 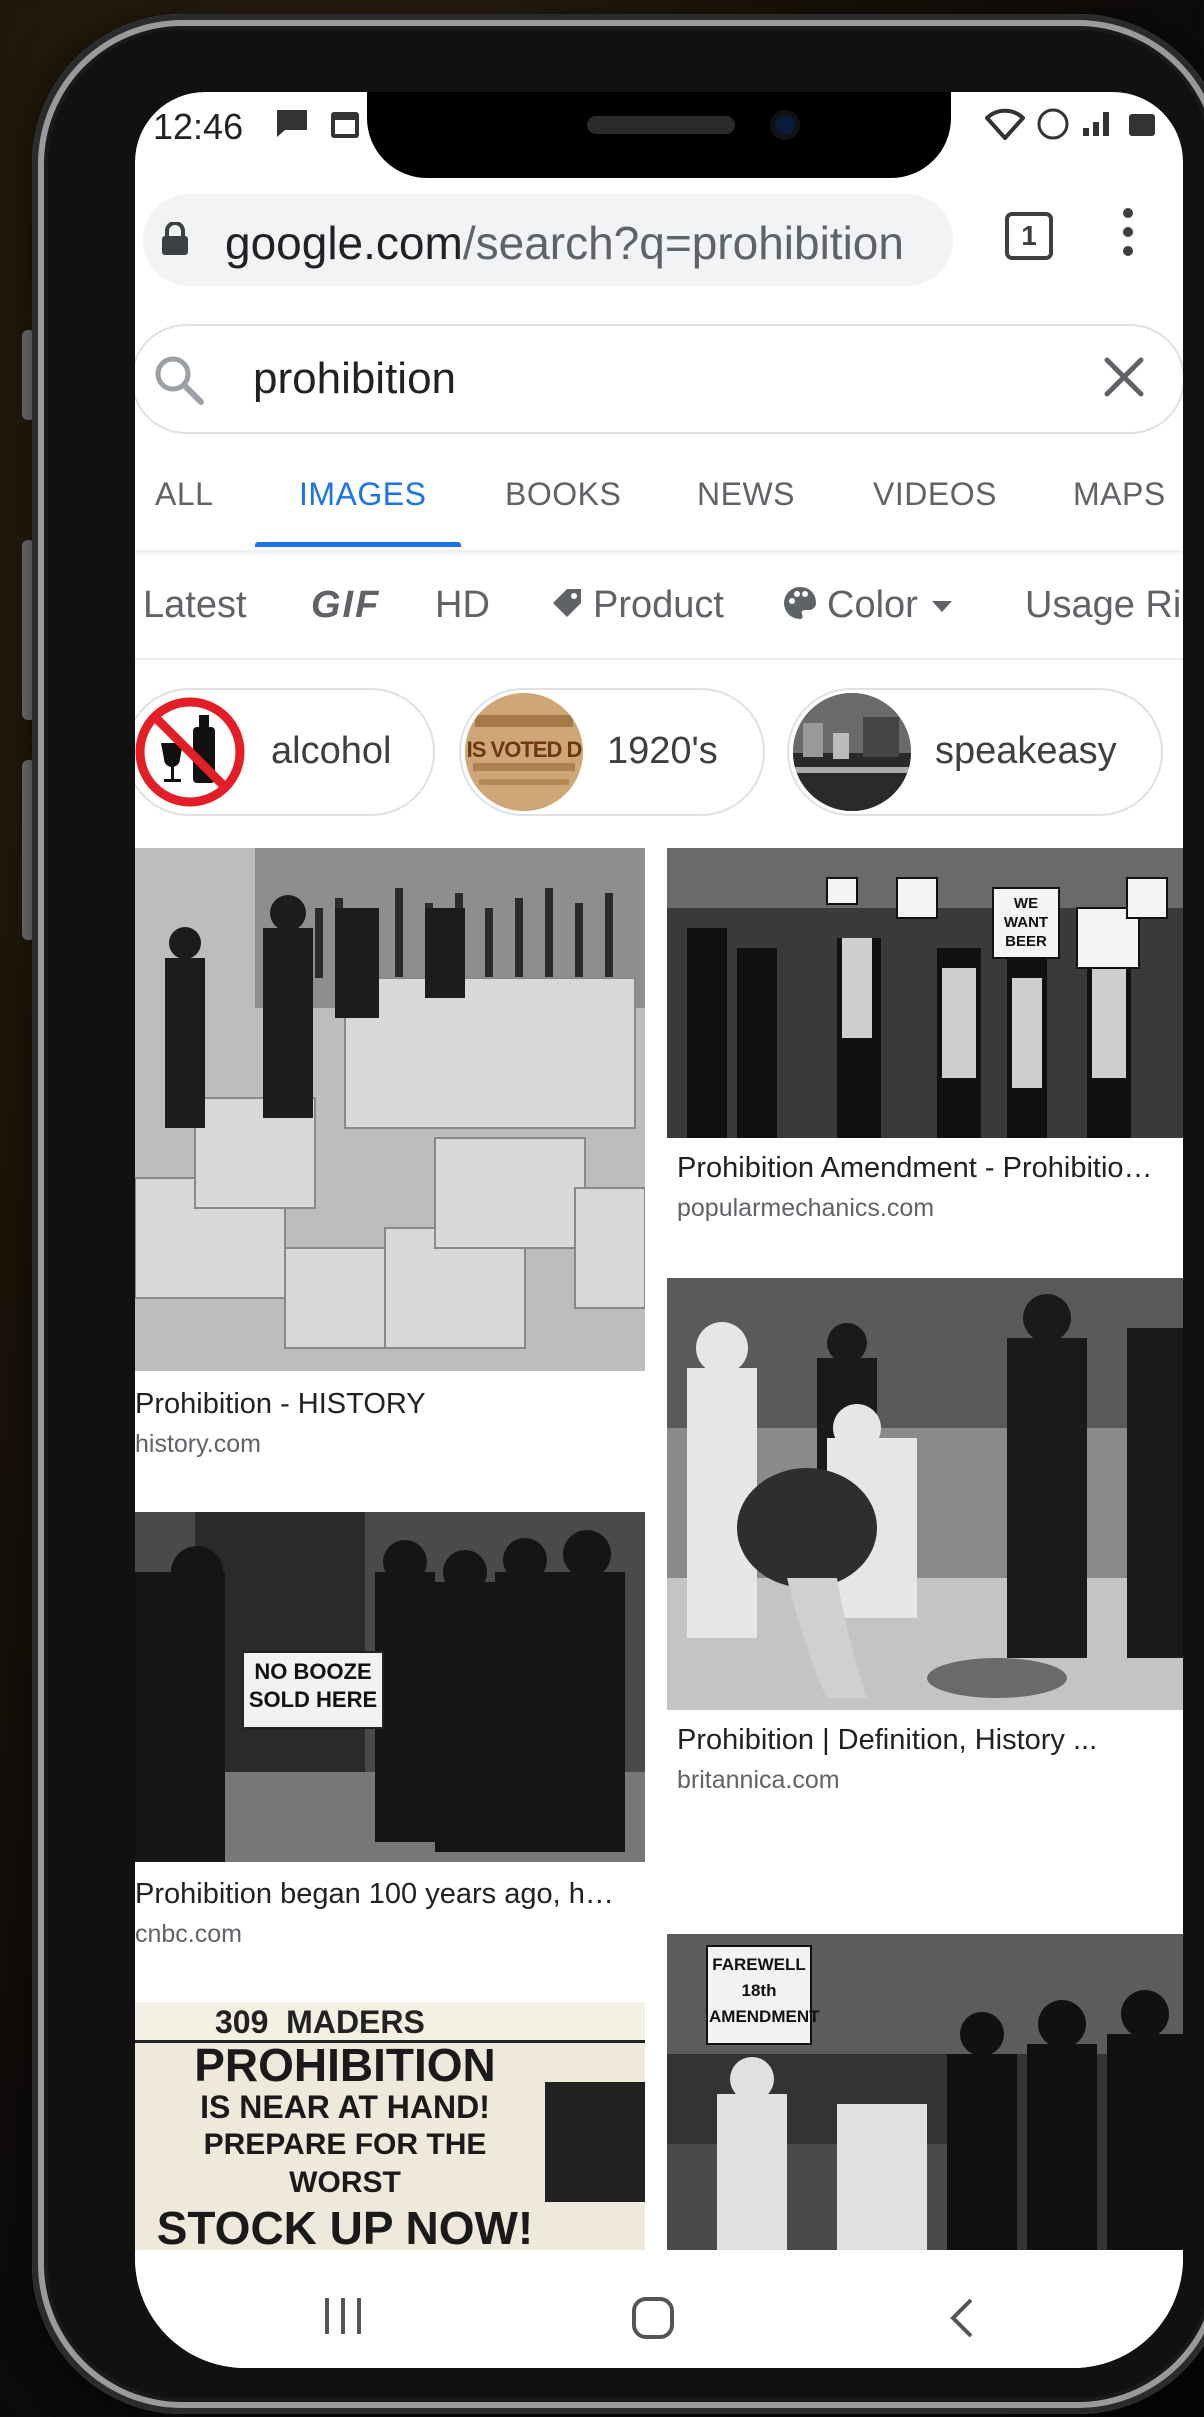 What do you see at coordinates (1026, 922) in the screenshot?
I see `protest-sign-text: WE WANT BEER` at bounding box center [1026, 922].